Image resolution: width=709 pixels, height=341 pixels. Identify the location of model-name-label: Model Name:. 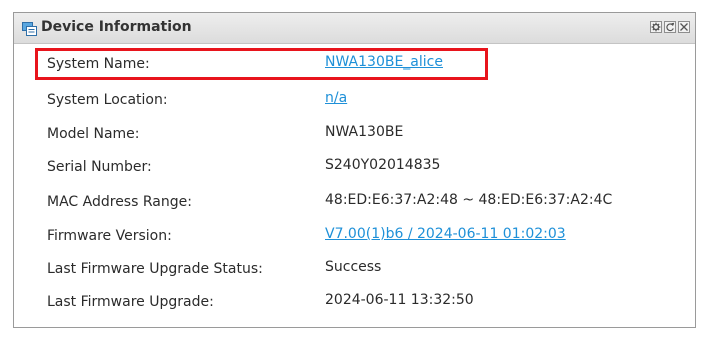
(93, 134).